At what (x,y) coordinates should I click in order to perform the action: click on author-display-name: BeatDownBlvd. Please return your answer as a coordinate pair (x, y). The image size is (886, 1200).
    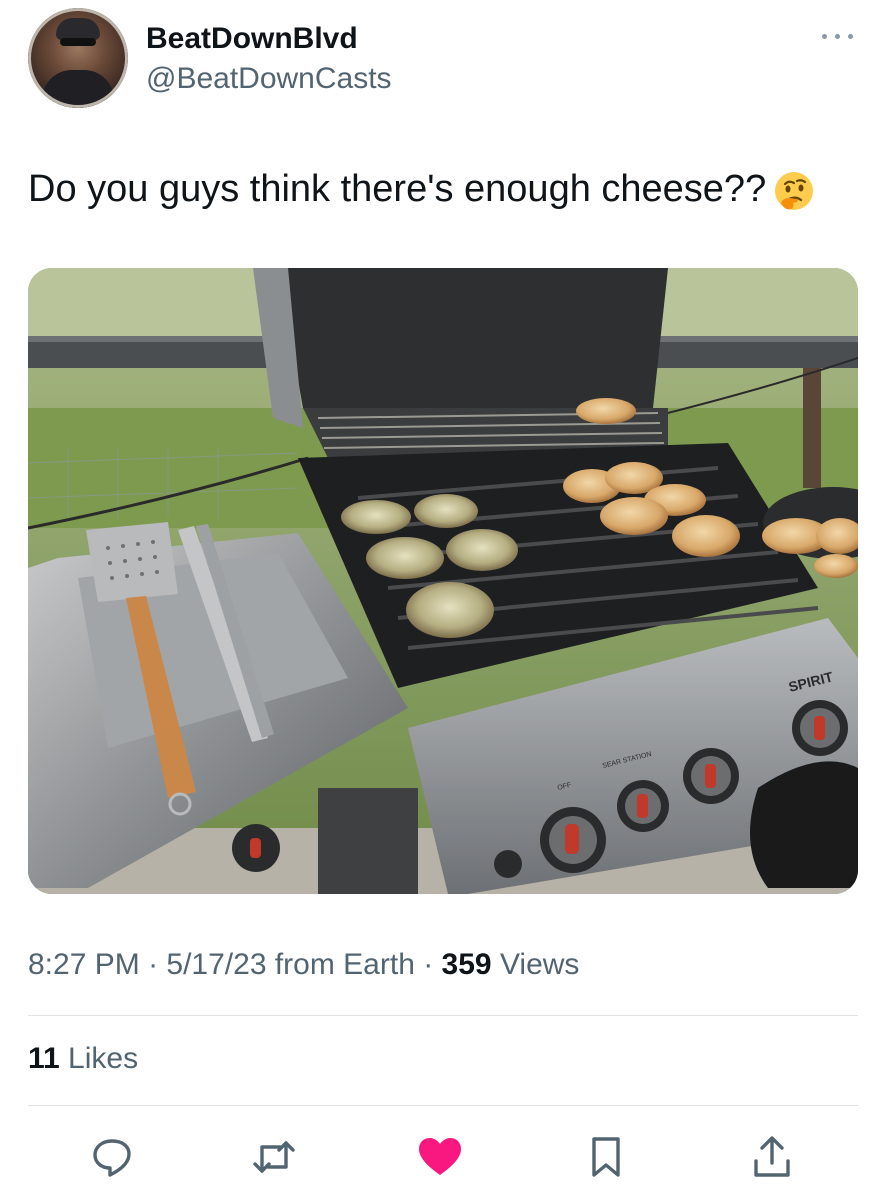
    Looking at the image, I should click on (252, 39).